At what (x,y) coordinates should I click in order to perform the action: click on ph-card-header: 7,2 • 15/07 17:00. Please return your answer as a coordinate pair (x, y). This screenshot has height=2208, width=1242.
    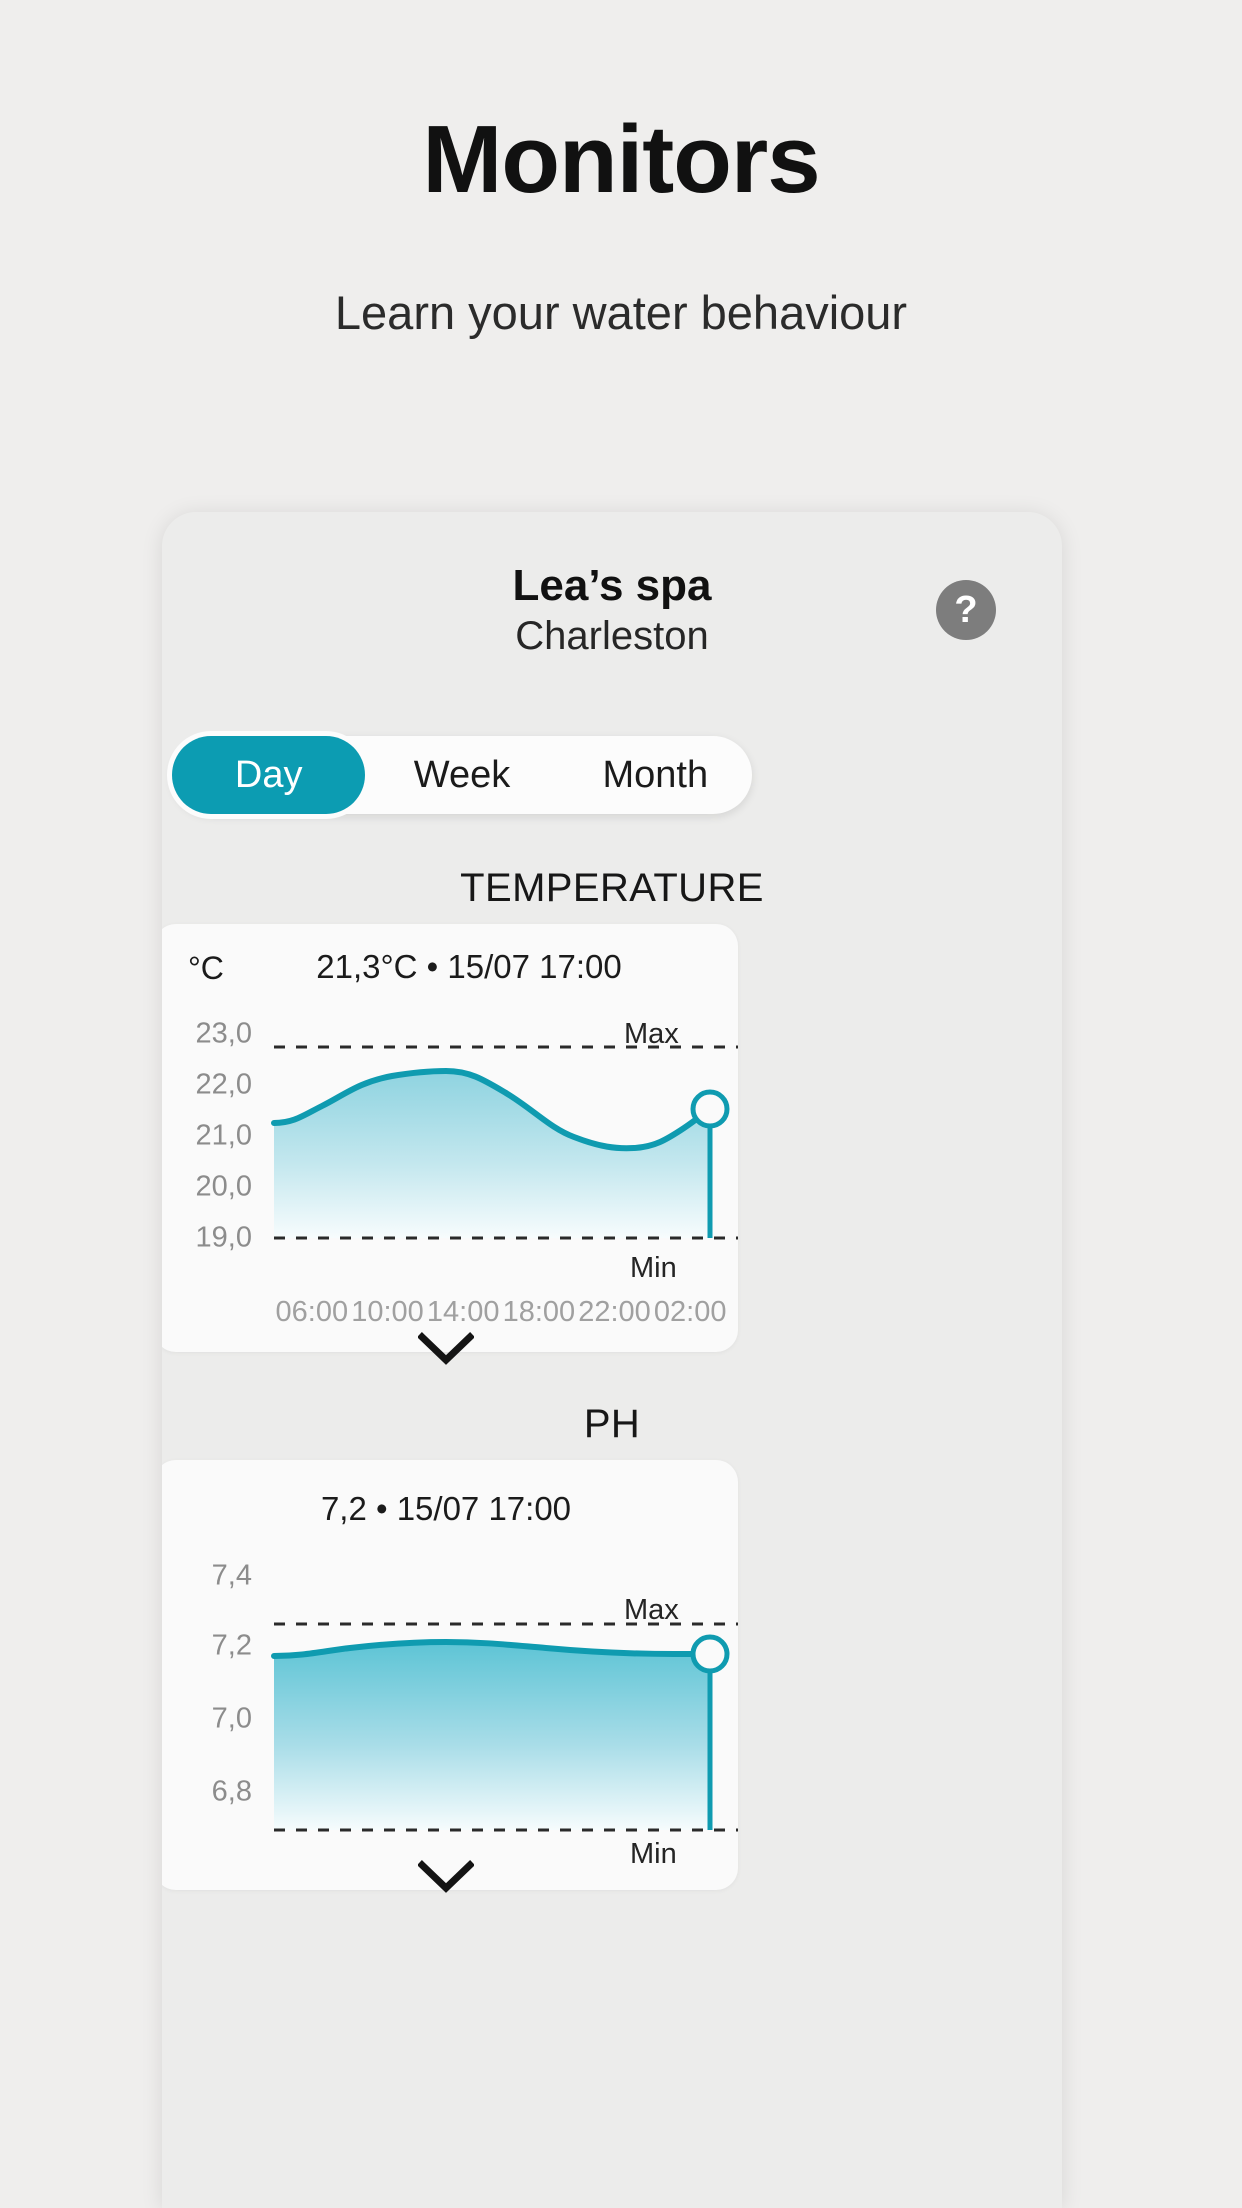
    Looking at the image, I should click on (450, 1503).